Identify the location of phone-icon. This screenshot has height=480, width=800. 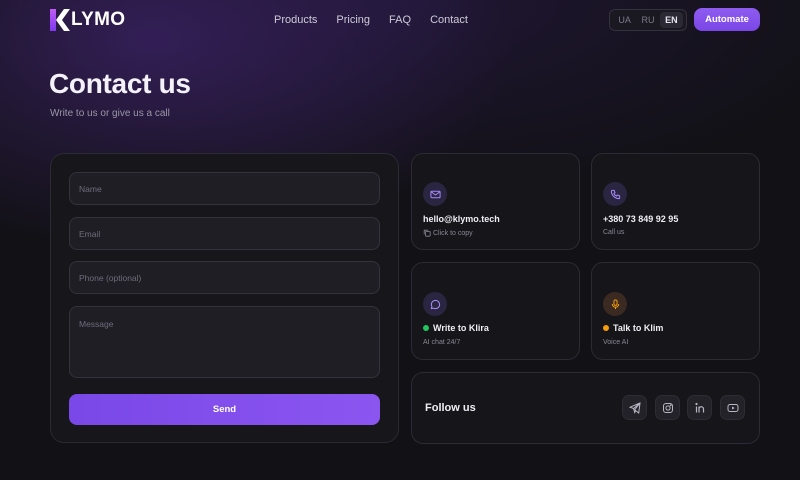
(615, 194).